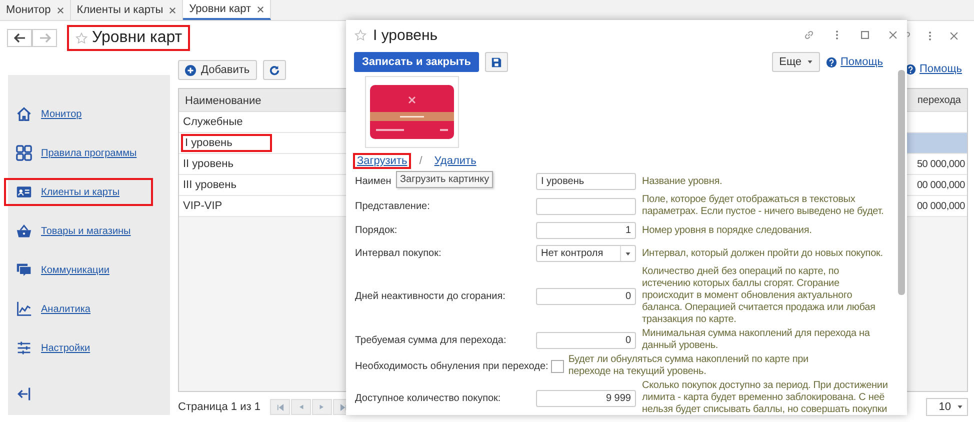  I want to click on field-label: Необходимость обнуления при переходе:, so click(451, 366).